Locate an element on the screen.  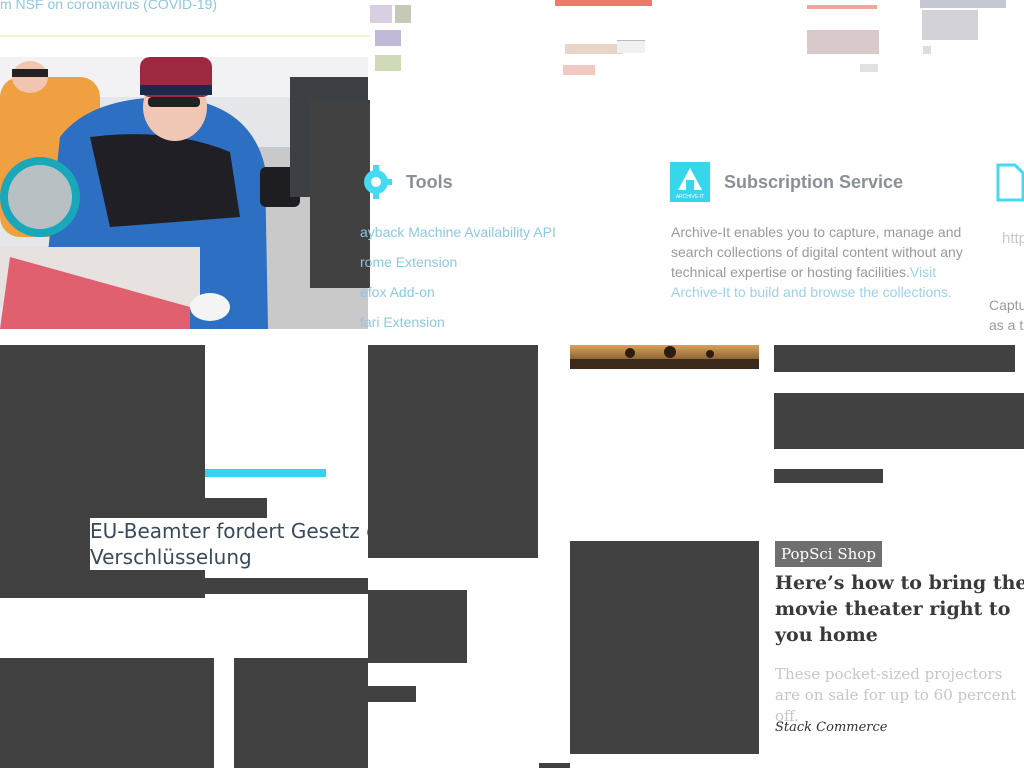
covid-banner-link: m NSF on coronavirus (COVID-19) is located at coordinates (108, 6).